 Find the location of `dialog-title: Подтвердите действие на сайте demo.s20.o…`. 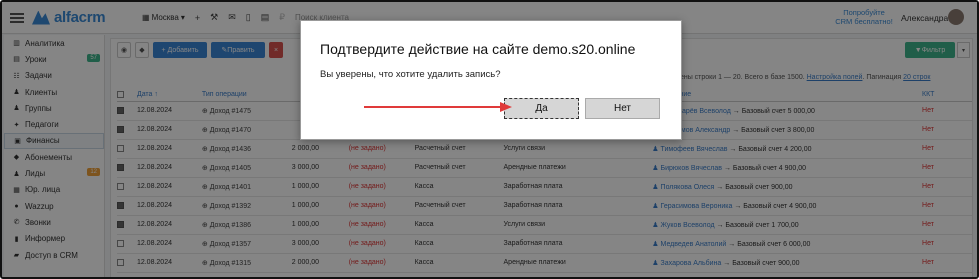

dialog-title: Подтвердите действие на сайте demo.s20.o… is located at coordinates (478, 49).